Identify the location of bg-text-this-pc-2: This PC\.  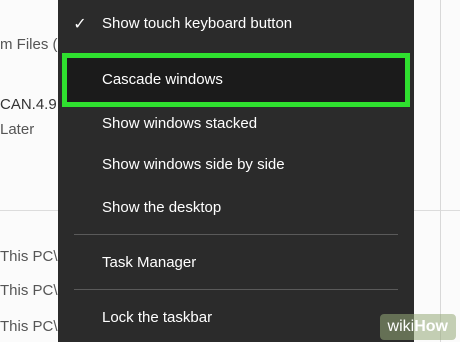
(29, 290).